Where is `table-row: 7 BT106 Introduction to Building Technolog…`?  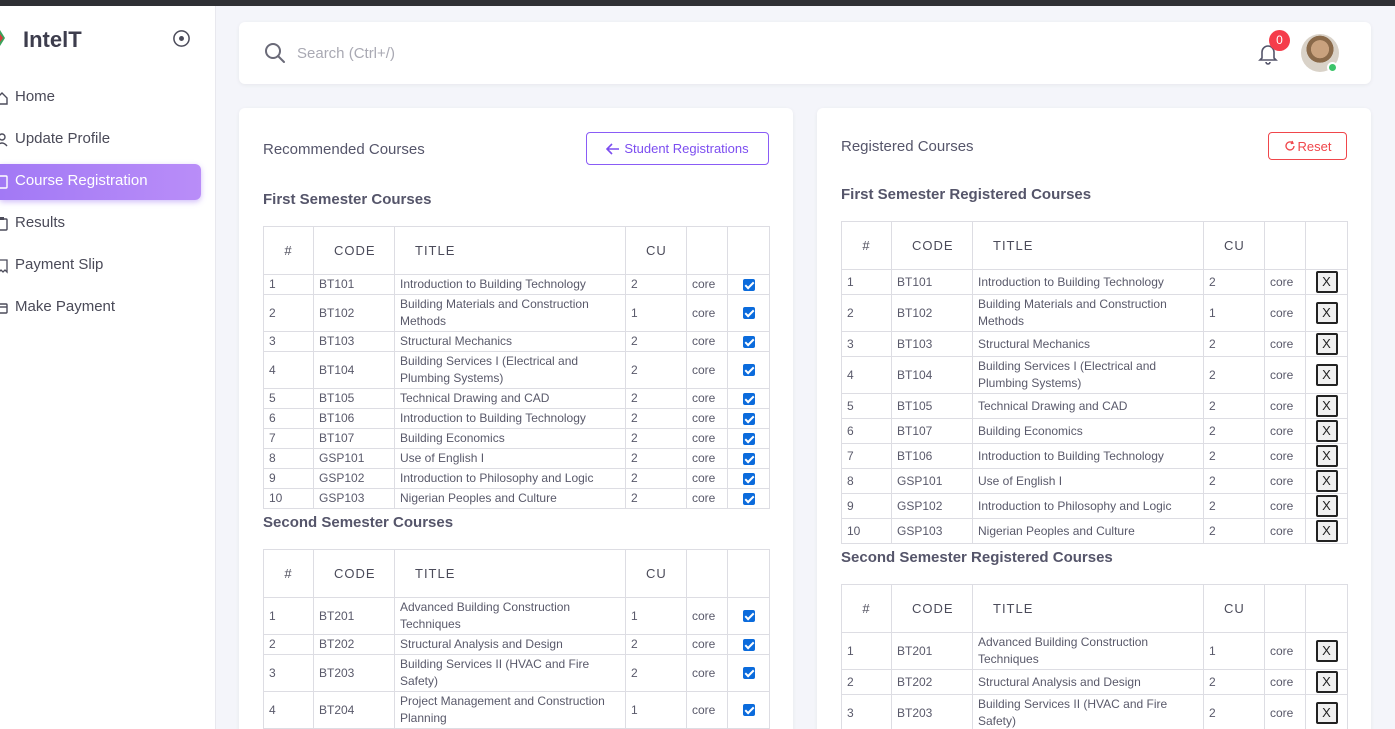 table-row: 7 BT106 Introduction to Building Technolog… is located at coordinates (1094, 456).